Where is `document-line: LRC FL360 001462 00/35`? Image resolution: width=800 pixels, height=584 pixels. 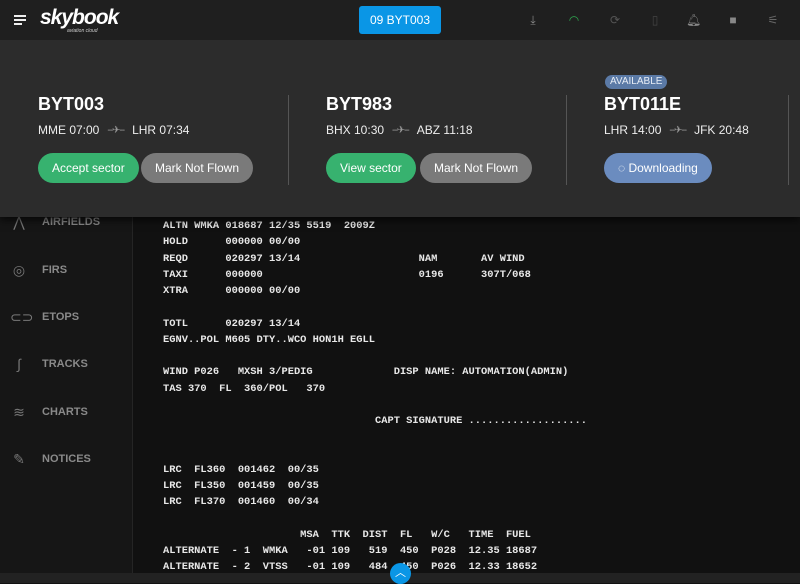
document-line: LRC FL360 001462 00/35 is located at coordinates (241, 469).